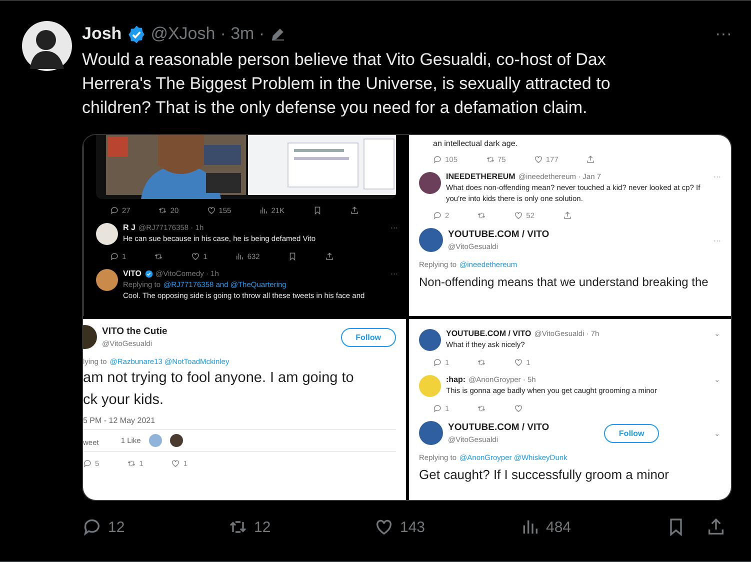  Describe the element at coordinates (564, 282) in the screenshot. I see `post-text-line: Non-offending means that we understand breaking the` at that location.